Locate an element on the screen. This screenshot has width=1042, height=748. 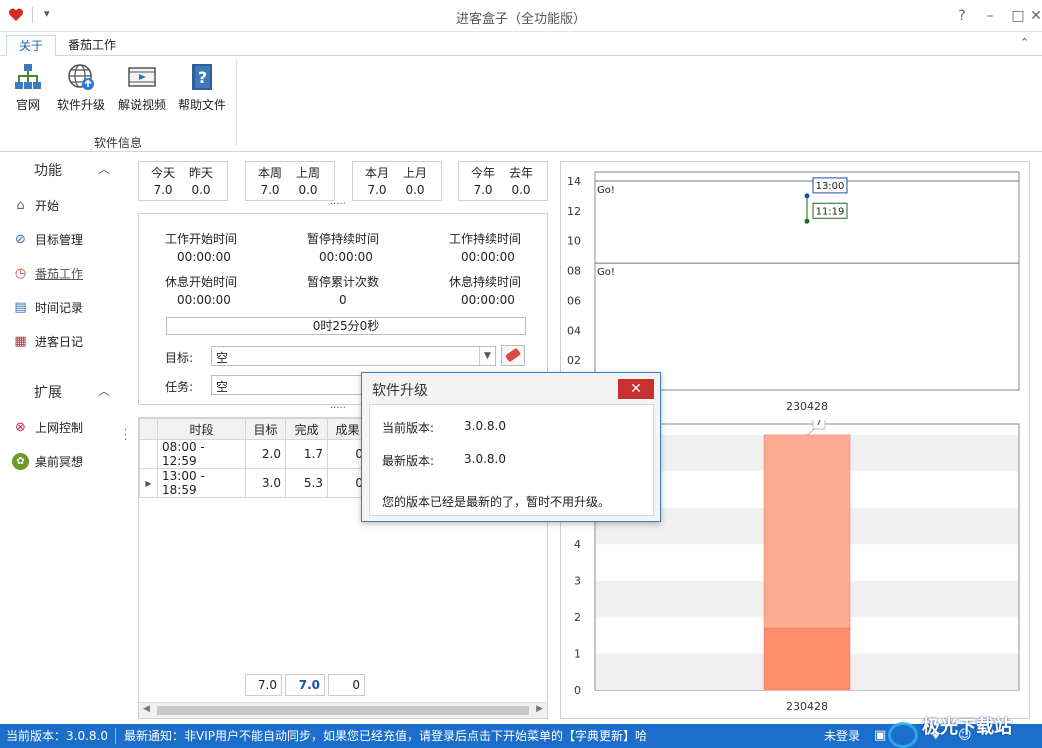
clear-goal-button is located at coordinates (513, 355).